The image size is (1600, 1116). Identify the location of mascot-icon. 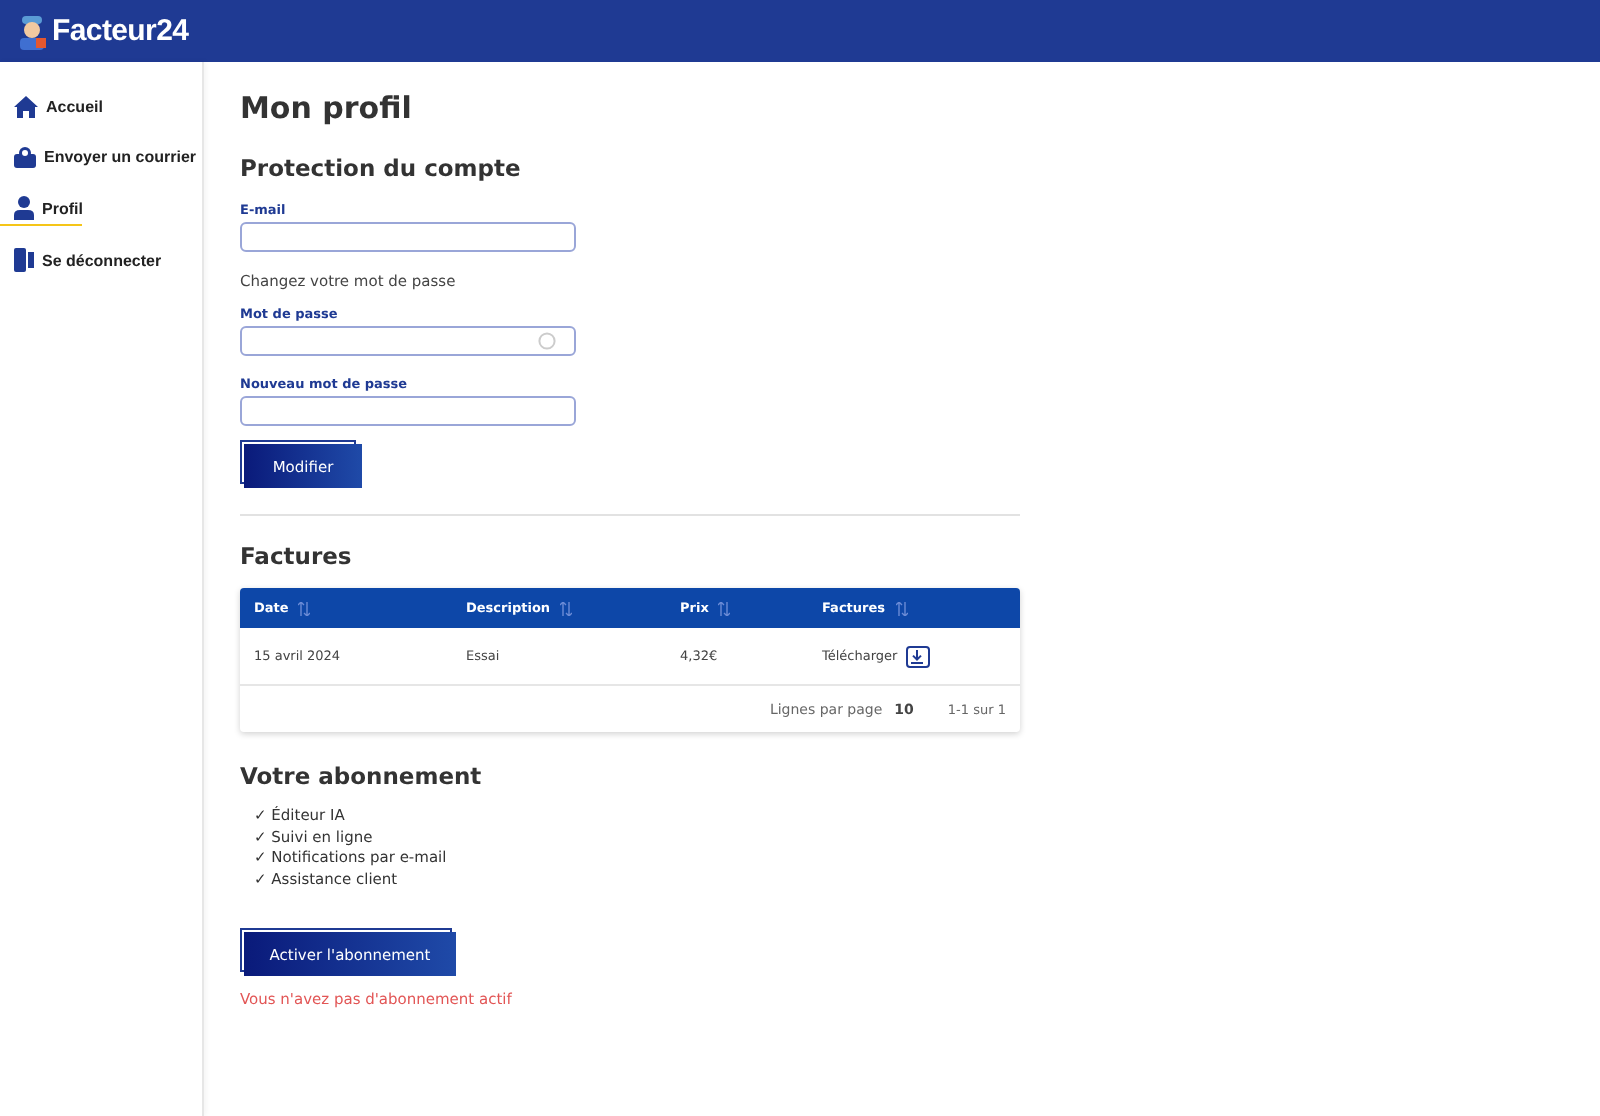
(32, 31).